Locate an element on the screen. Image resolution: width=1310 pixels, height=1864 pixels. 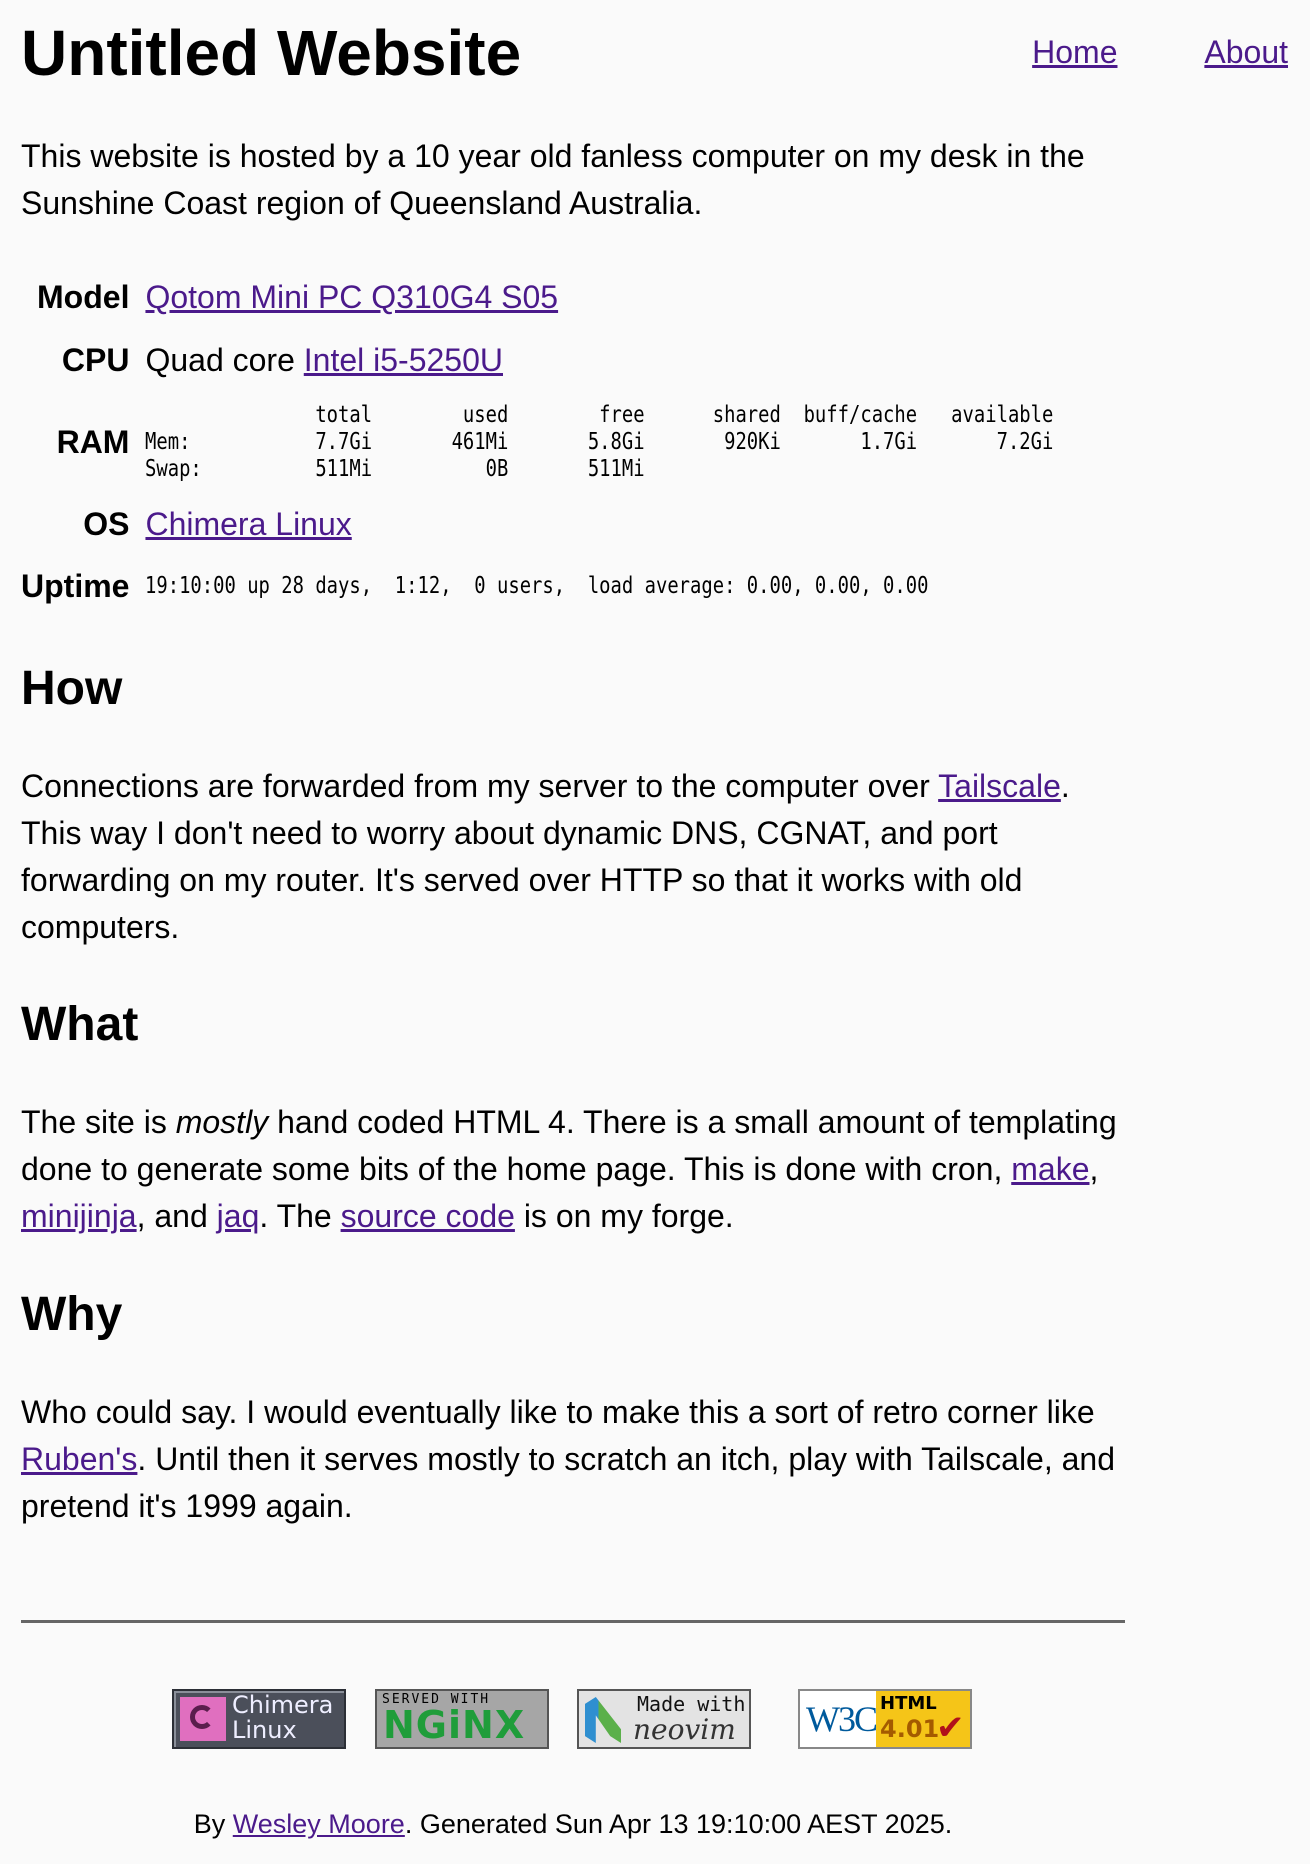
w3c-badge-version: 4.01 is located at coordinates (910, 1729).